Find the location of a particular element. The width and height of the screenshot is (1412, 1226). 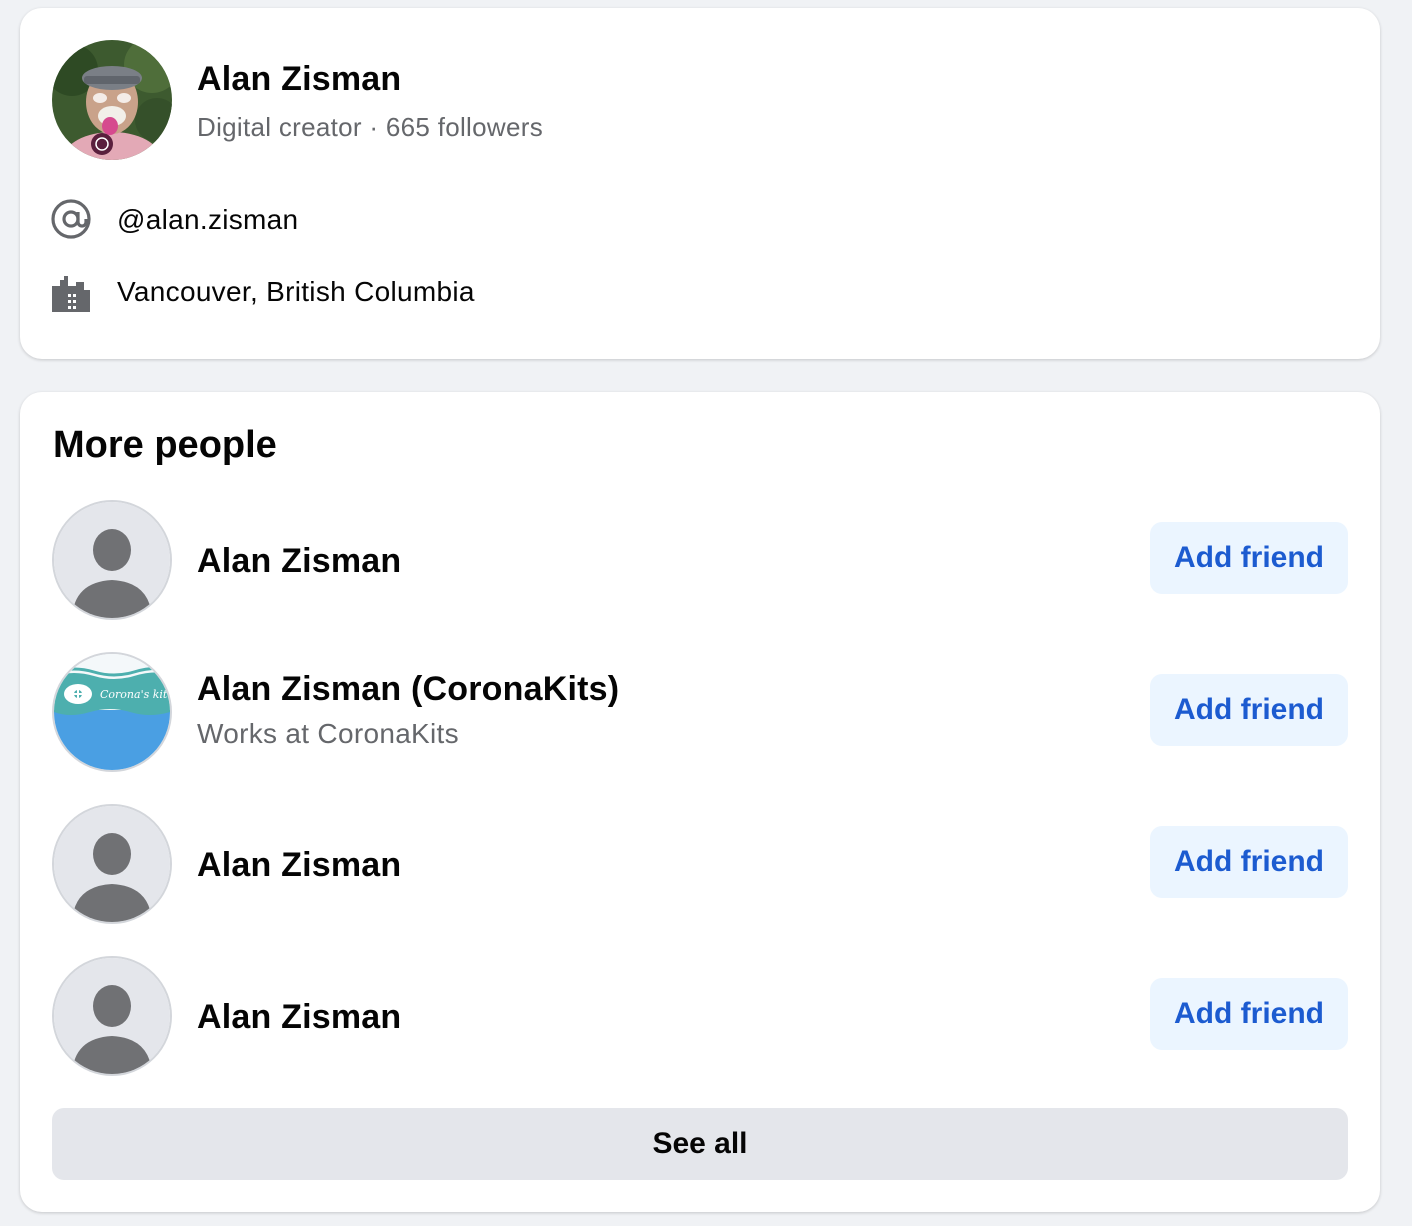

coronakits-avatar: Corona's kit is located at coordinates (112, 712).